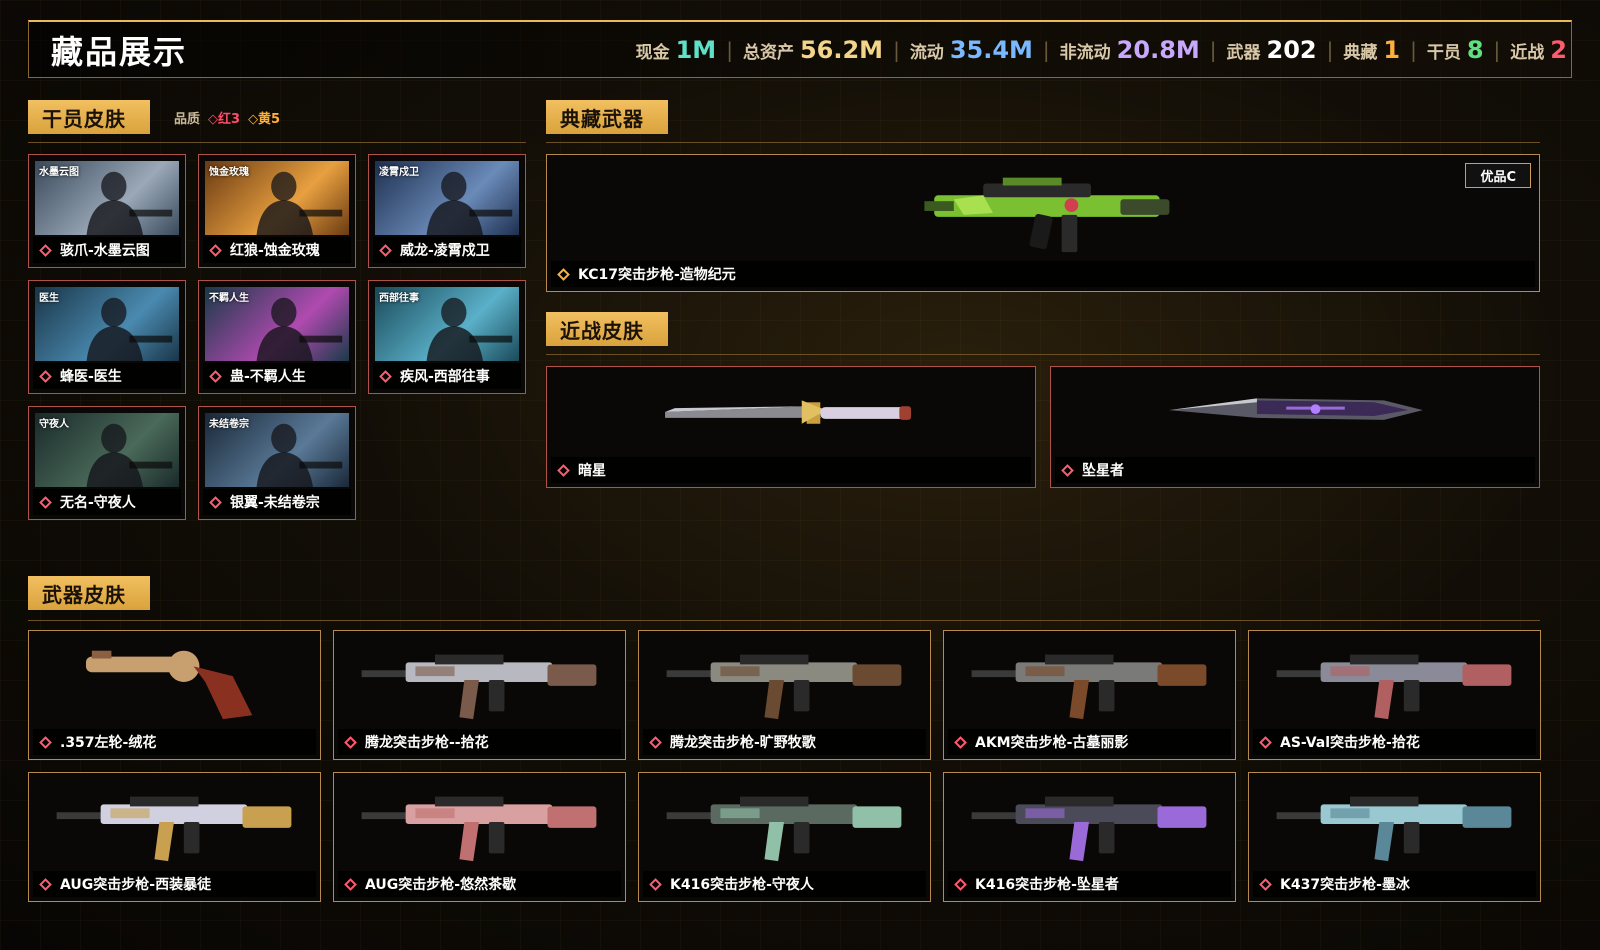 The height and width of the screenshot is (950, 1600). I want to click on operator-caption: 红狼-蚀金玫瑰, so click(277, 250).